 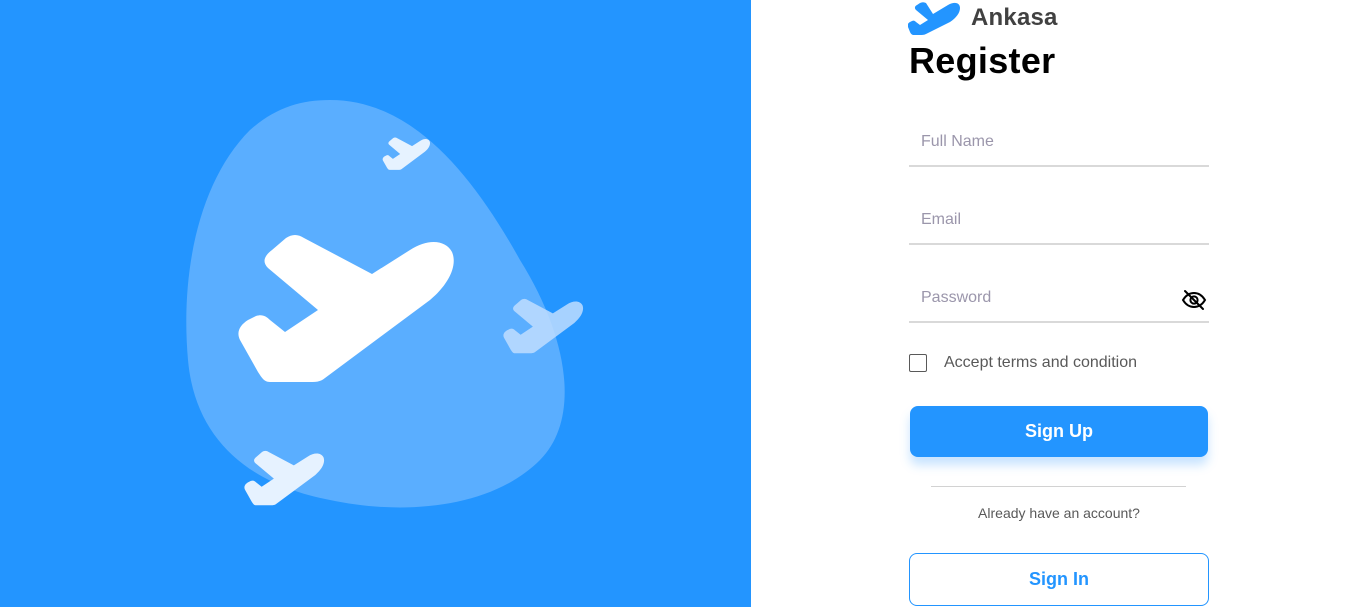 I want to click on airplane-logo-icon, so click(x=934, y=18).